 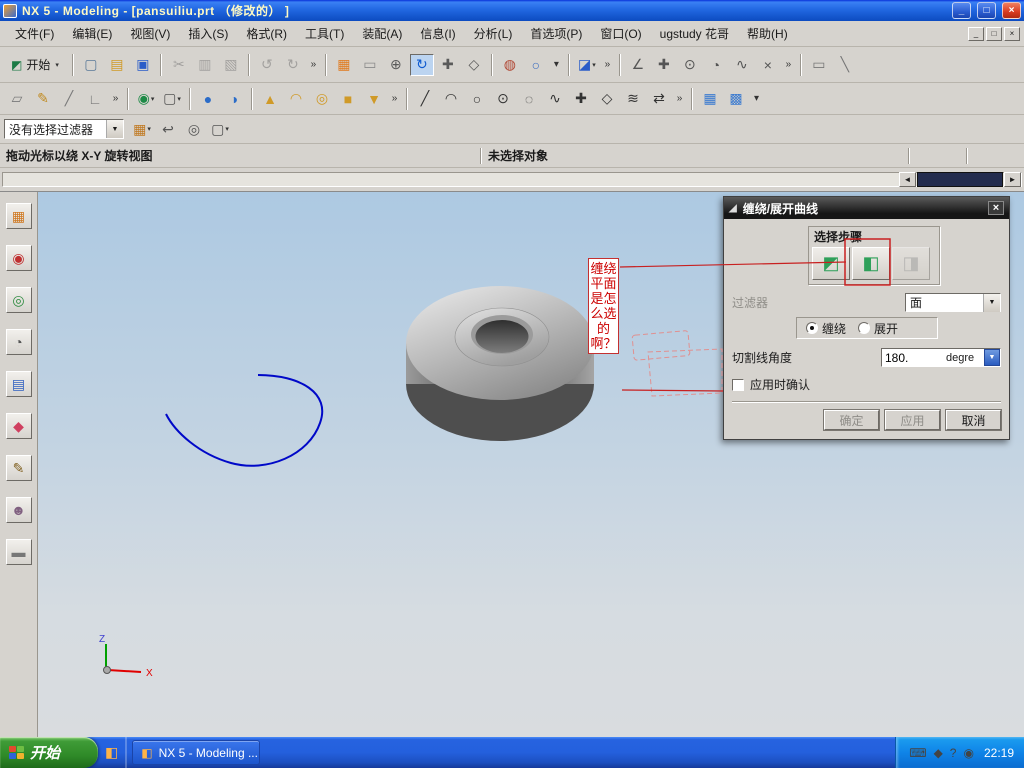 What do you see at coordinates (968, 753) in the screenshot?
I see `sound-tray-icon: ◉` at bounding box center [968, 753].